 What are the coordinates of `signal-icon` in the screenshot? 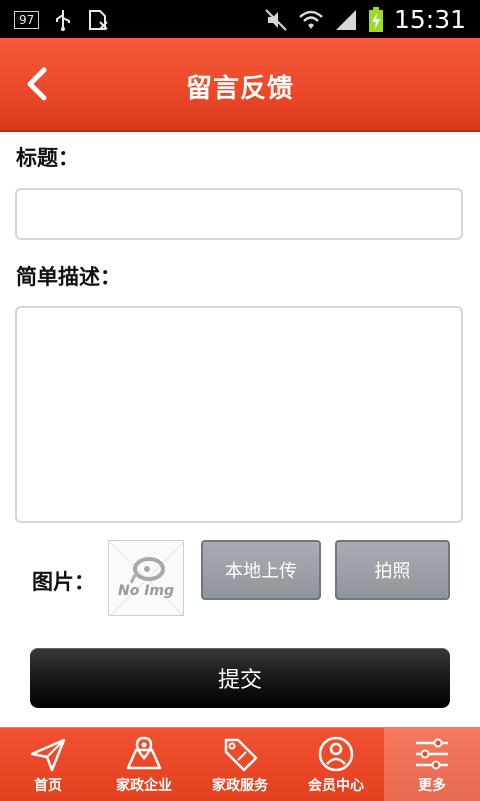 It's located at (345, 19).